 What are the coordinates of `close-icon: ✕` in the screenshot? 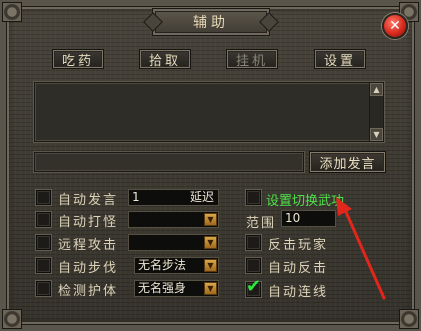 It's located at (395, 26).